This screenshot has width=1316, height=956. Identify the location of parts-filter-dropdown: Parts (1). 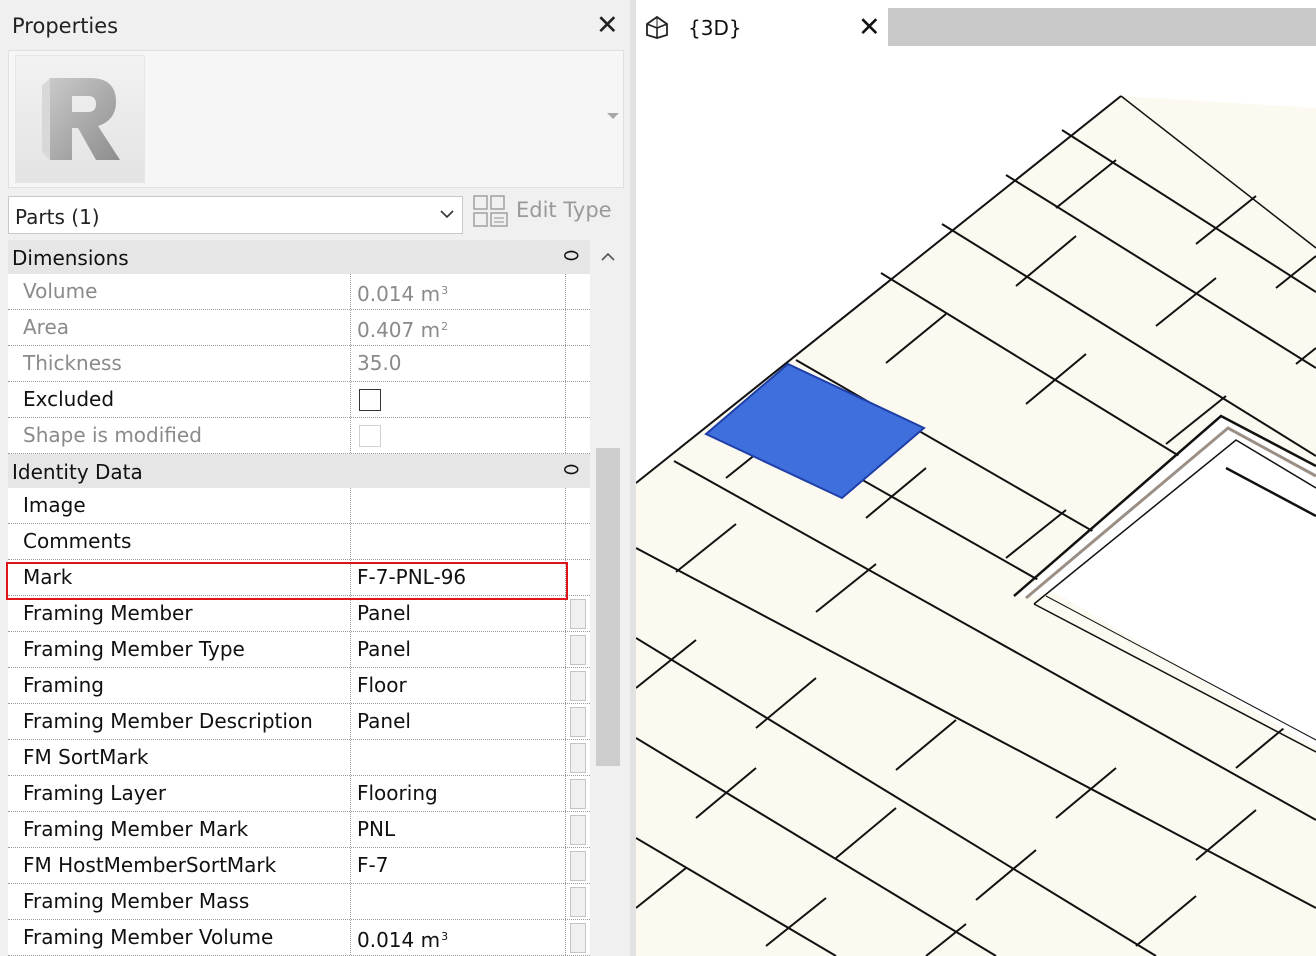
(235, 215).